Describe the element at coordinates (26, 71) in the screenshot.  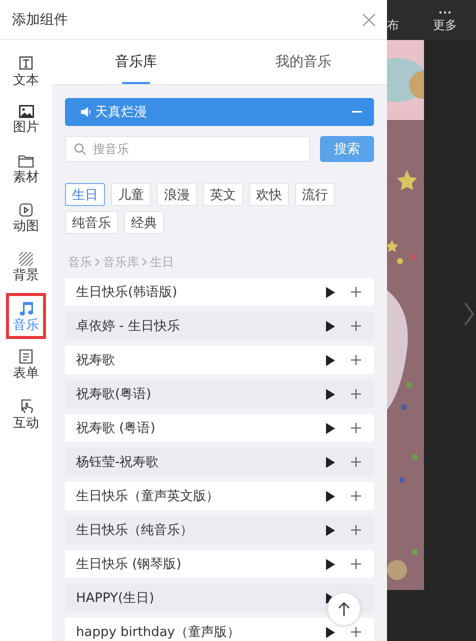
I see `sidebar-item: 文本` at that location.